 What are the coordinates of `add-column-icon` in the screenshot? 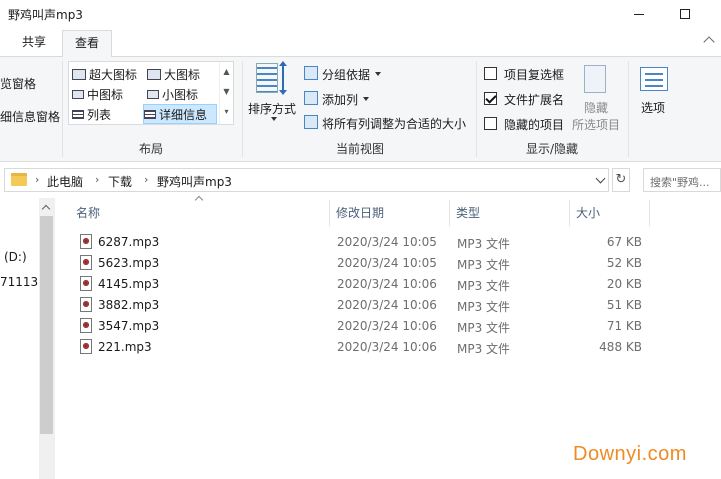 It's located at (311, 98).